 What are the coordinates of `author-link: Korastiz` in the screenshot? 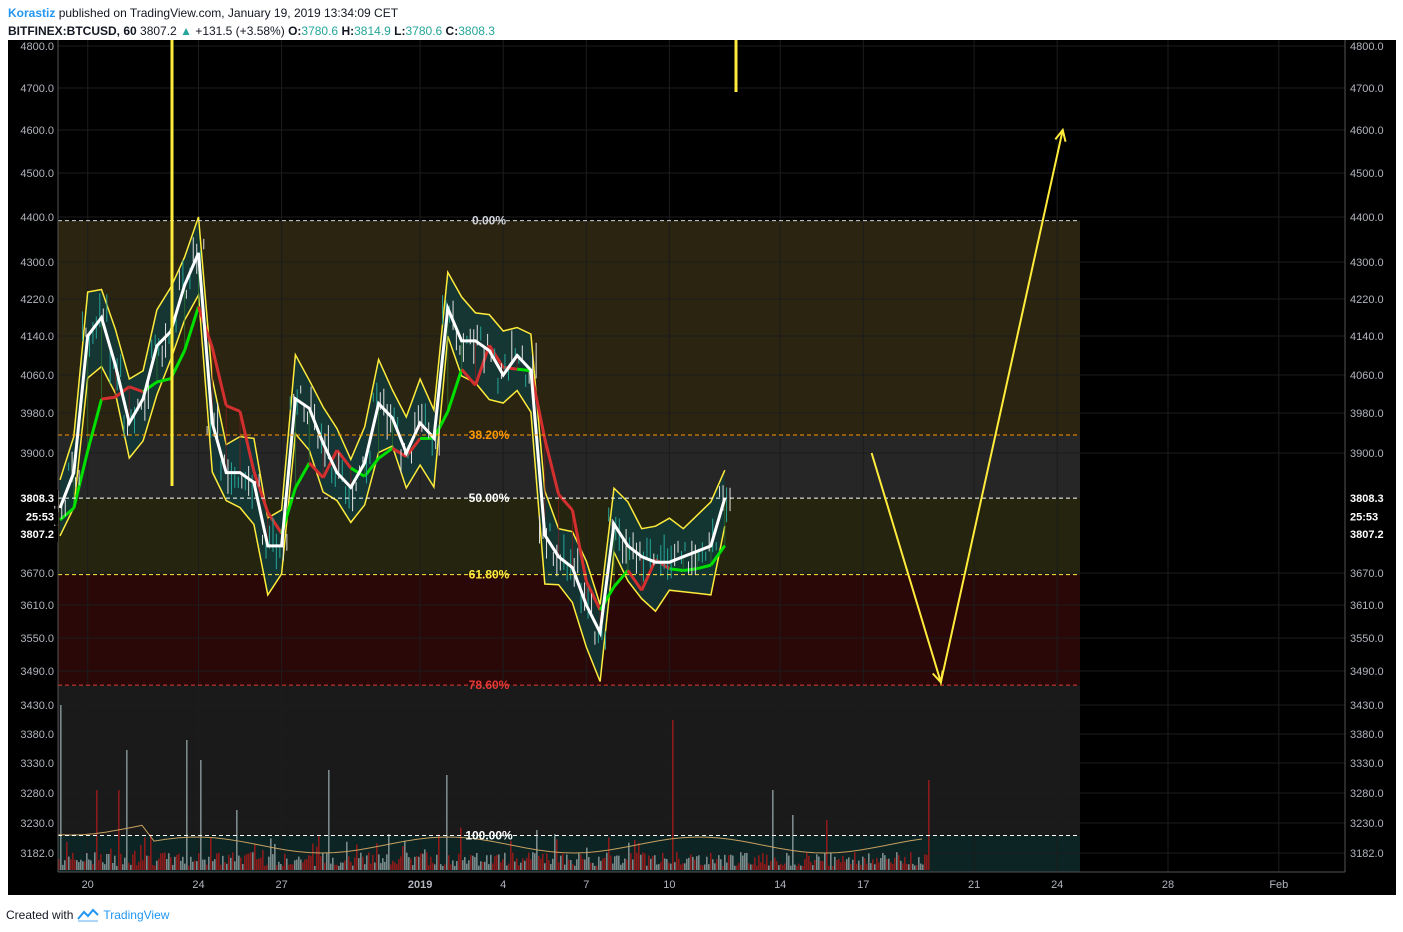 It's located at (31, 13).